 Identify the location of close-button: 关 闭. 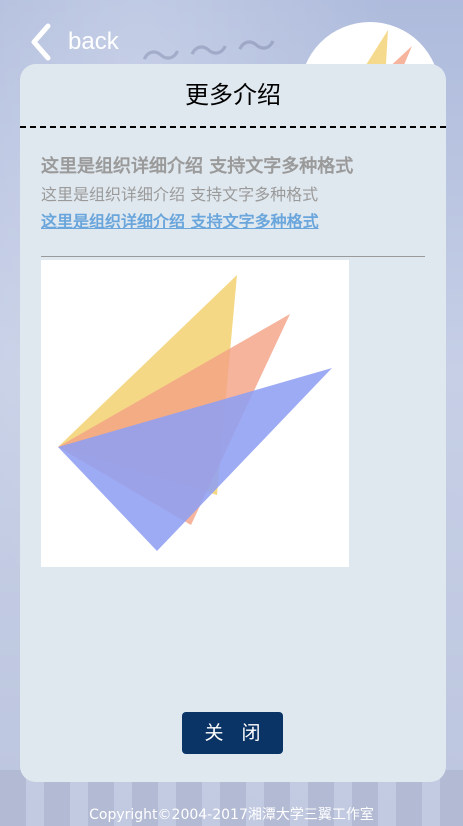
(232, 733).